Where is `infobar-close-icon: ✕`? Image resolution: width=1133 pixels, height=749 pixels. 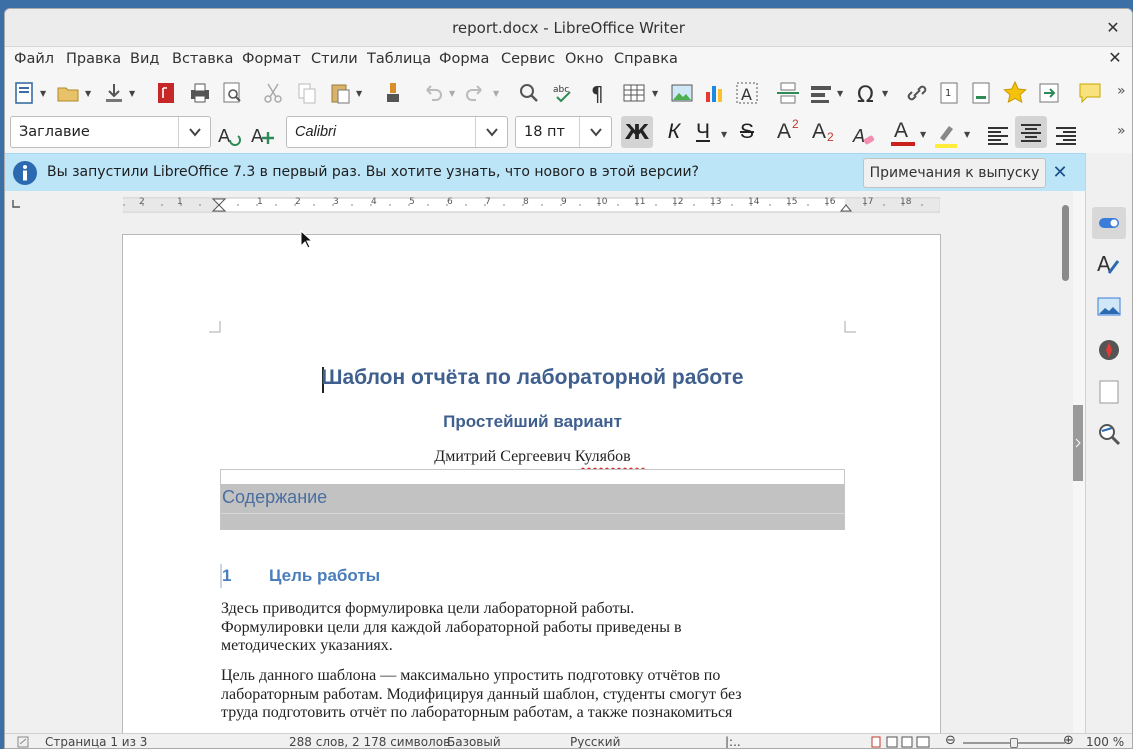 infobar-close-icon: ✕ is located at coordinates (1060, 173).